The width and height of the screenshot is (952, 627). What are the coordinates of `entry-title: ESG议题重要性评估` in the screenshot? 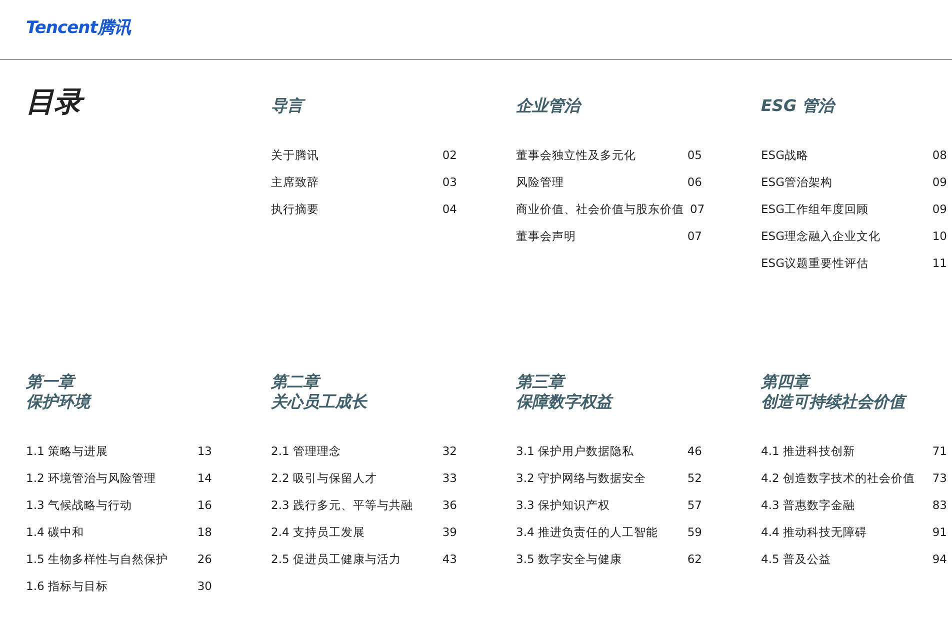 It's located at (814, 263).